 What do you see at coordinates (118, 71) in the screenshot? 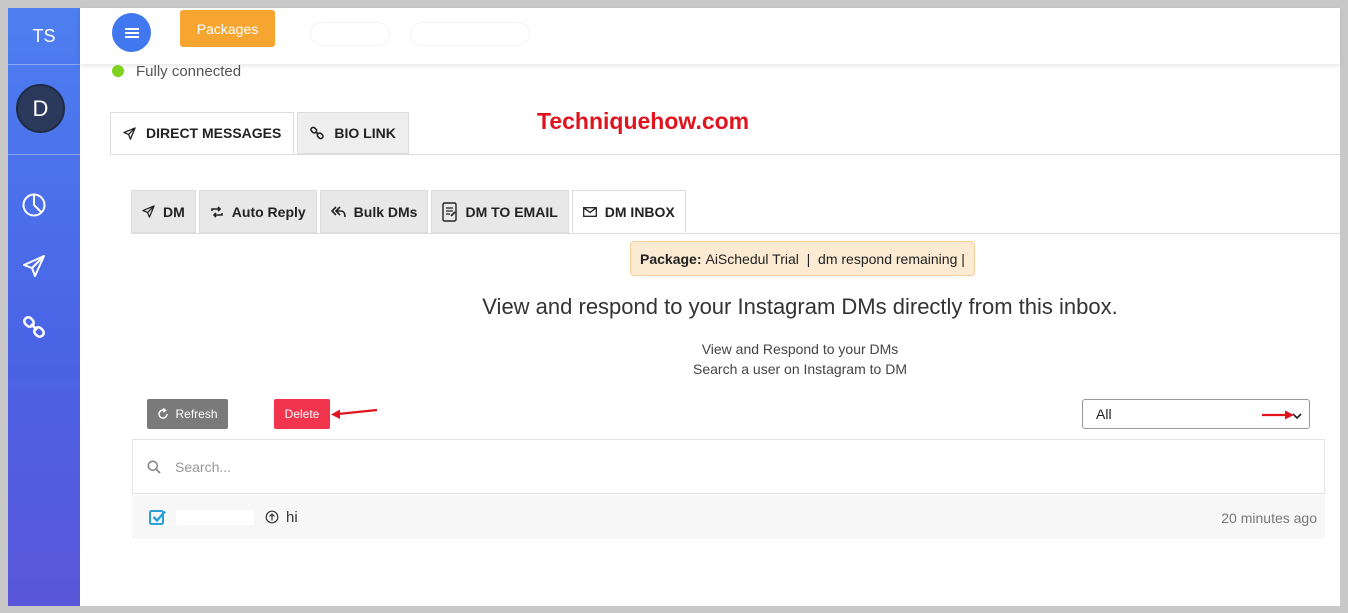
I see `status-dot-icon` at bounding box center [118, 71].